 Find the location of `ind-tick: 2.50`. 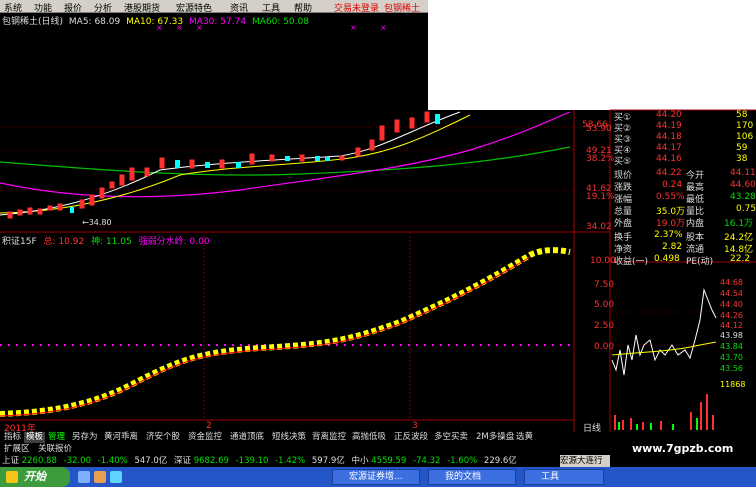

ind-tick: 2.50 is located at coordinates (604, 326).